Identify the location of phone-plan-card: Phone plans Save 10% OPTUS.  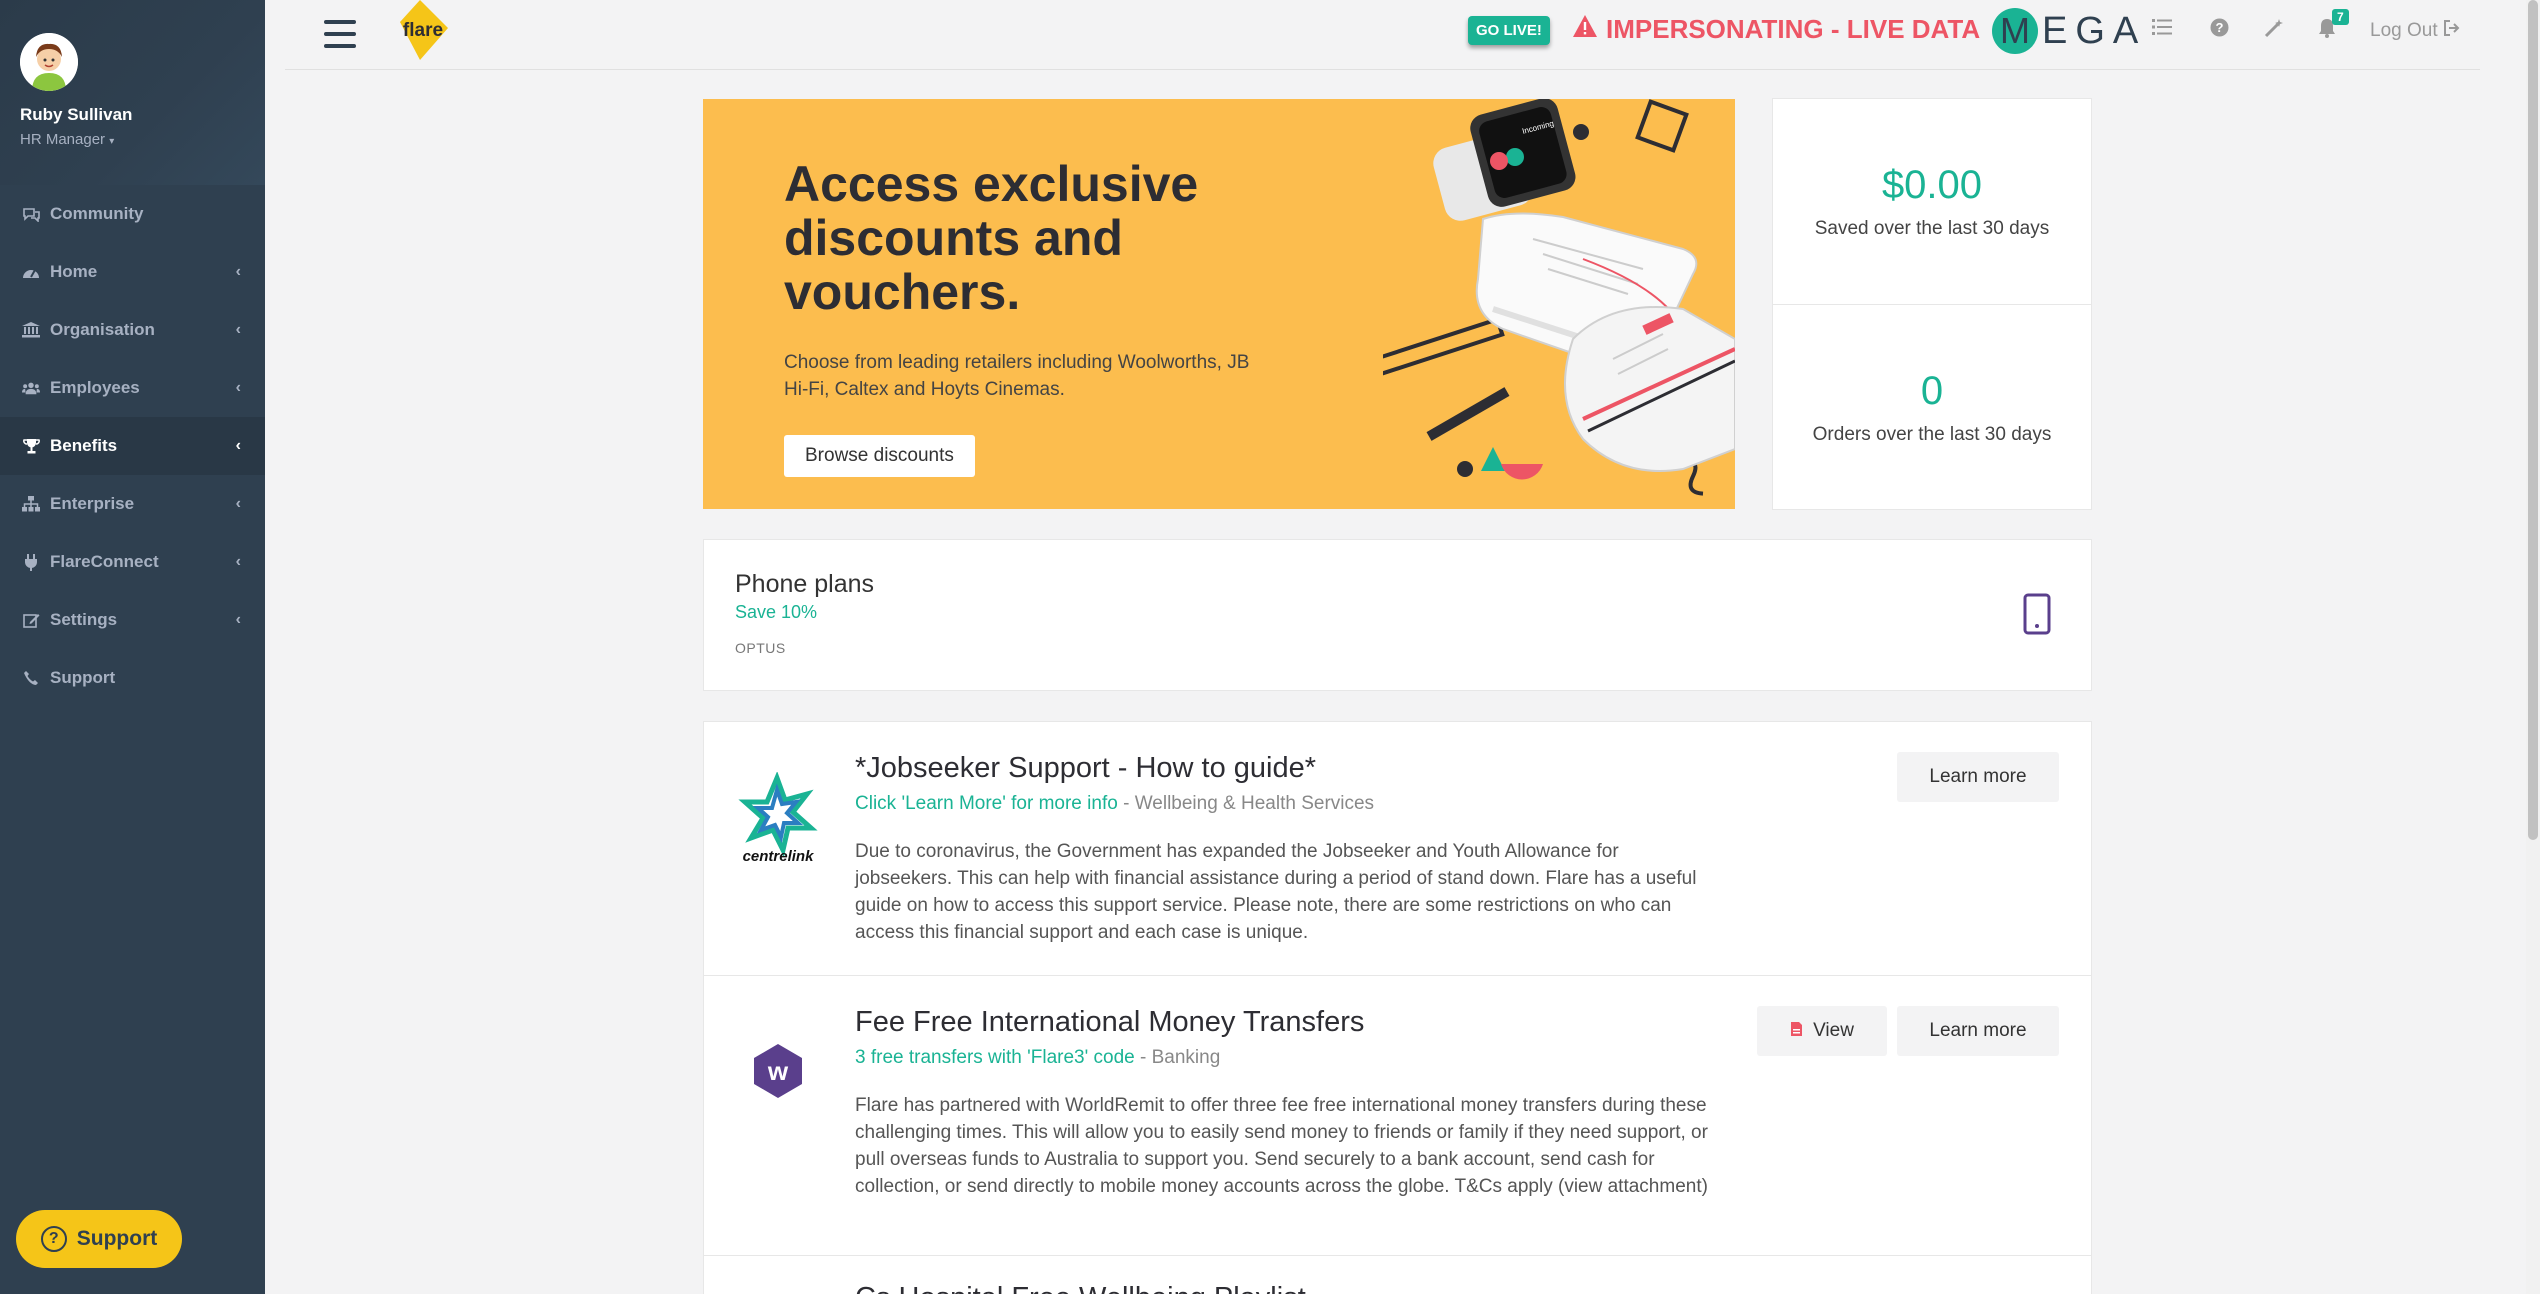
(1397, 615).